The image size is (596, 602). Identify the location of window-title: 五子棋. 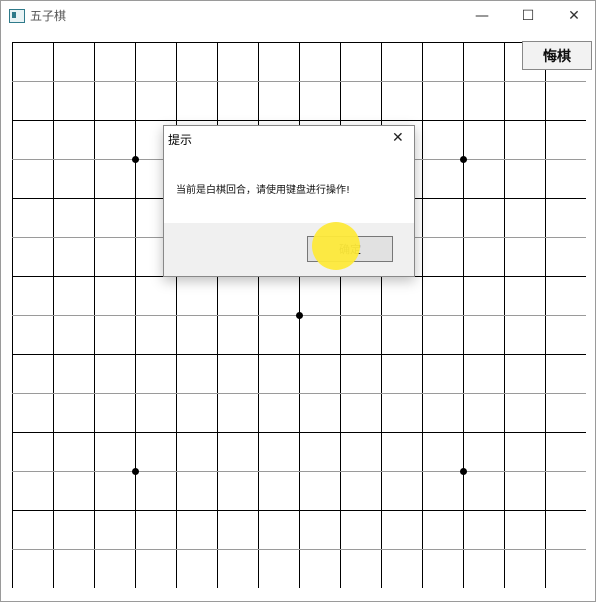
(48, 16).